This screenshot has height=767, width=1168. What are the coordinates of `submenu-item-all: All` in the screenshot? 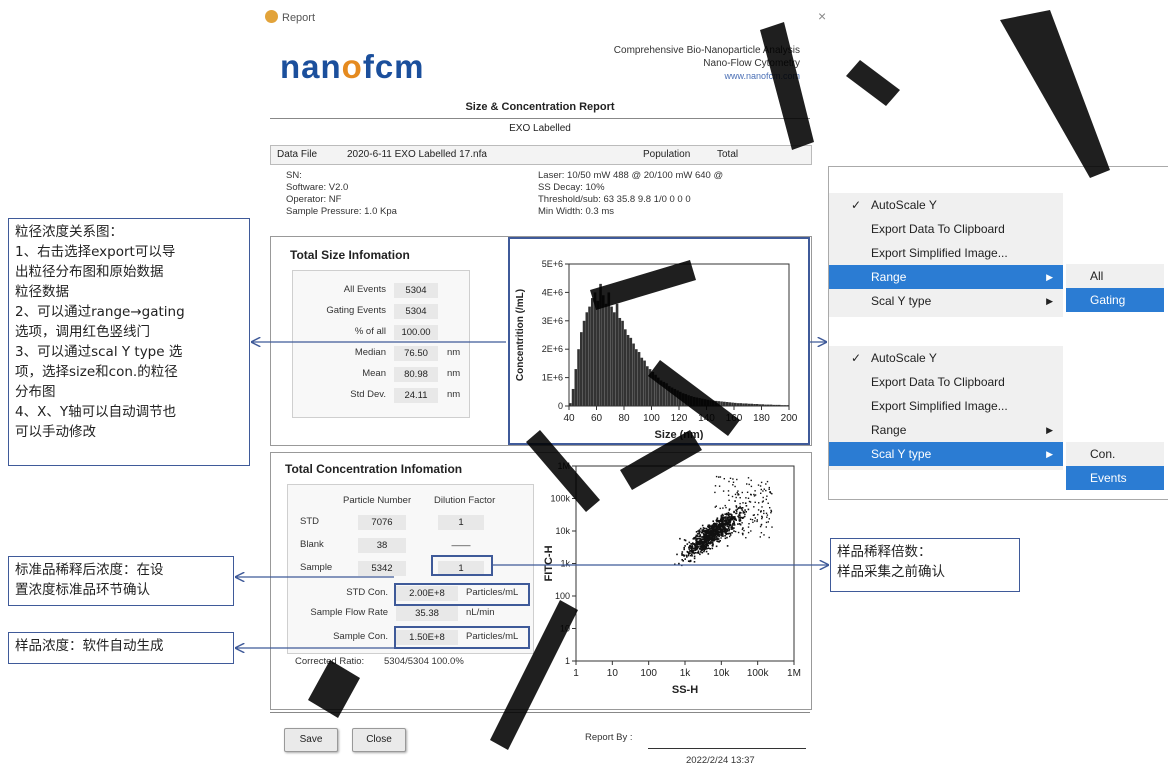 It's located at (1115, 276).